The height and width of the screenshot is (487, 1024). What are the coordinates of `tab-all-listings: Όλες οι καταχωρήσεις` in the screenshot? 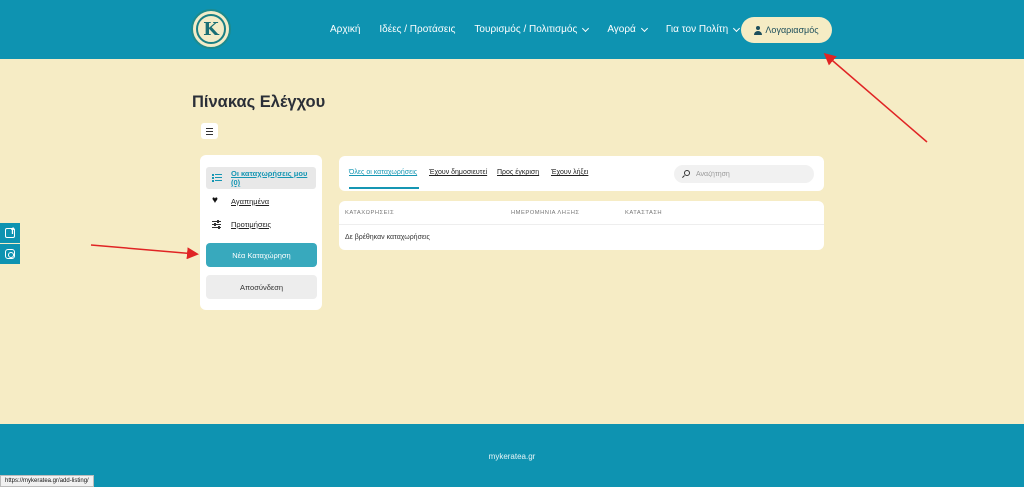 It's located at (383, 172).